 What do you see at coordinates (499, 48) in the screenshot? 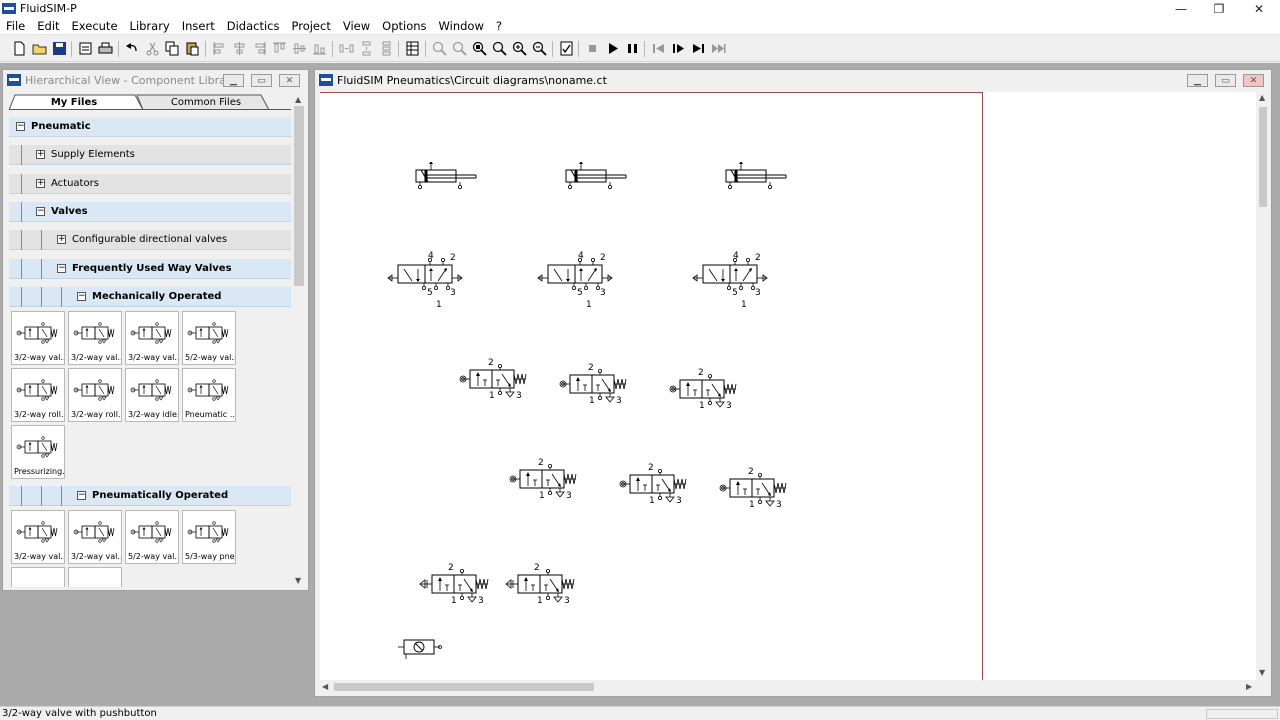
I see `zoom-all-icon` at bounding box center [499, 48].